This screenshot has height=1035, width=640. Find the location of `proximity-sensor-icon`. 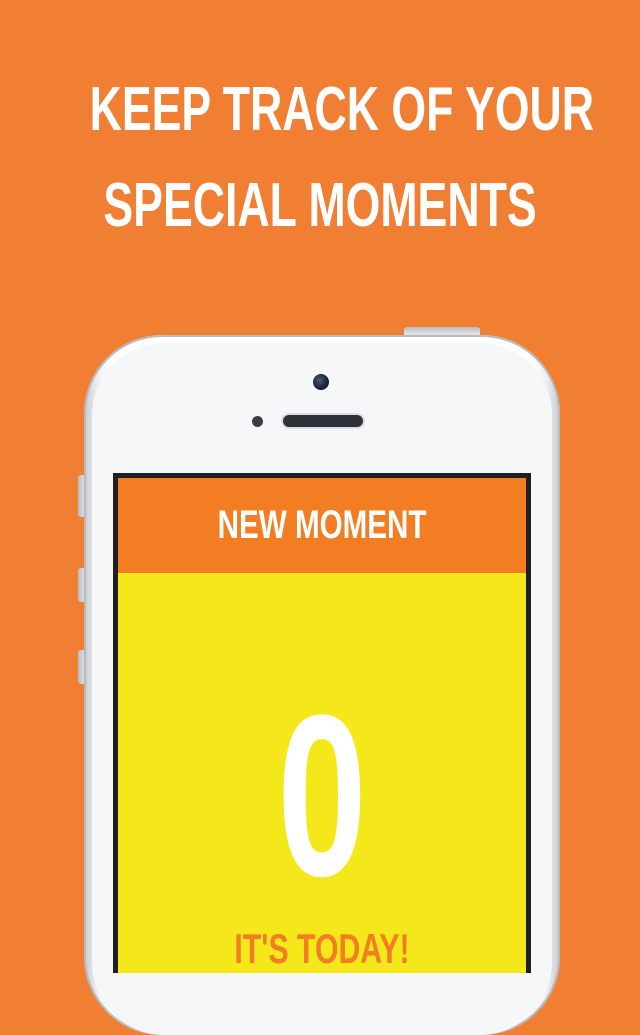

proximity-sensor-icon is located at coordinates (257, 421).